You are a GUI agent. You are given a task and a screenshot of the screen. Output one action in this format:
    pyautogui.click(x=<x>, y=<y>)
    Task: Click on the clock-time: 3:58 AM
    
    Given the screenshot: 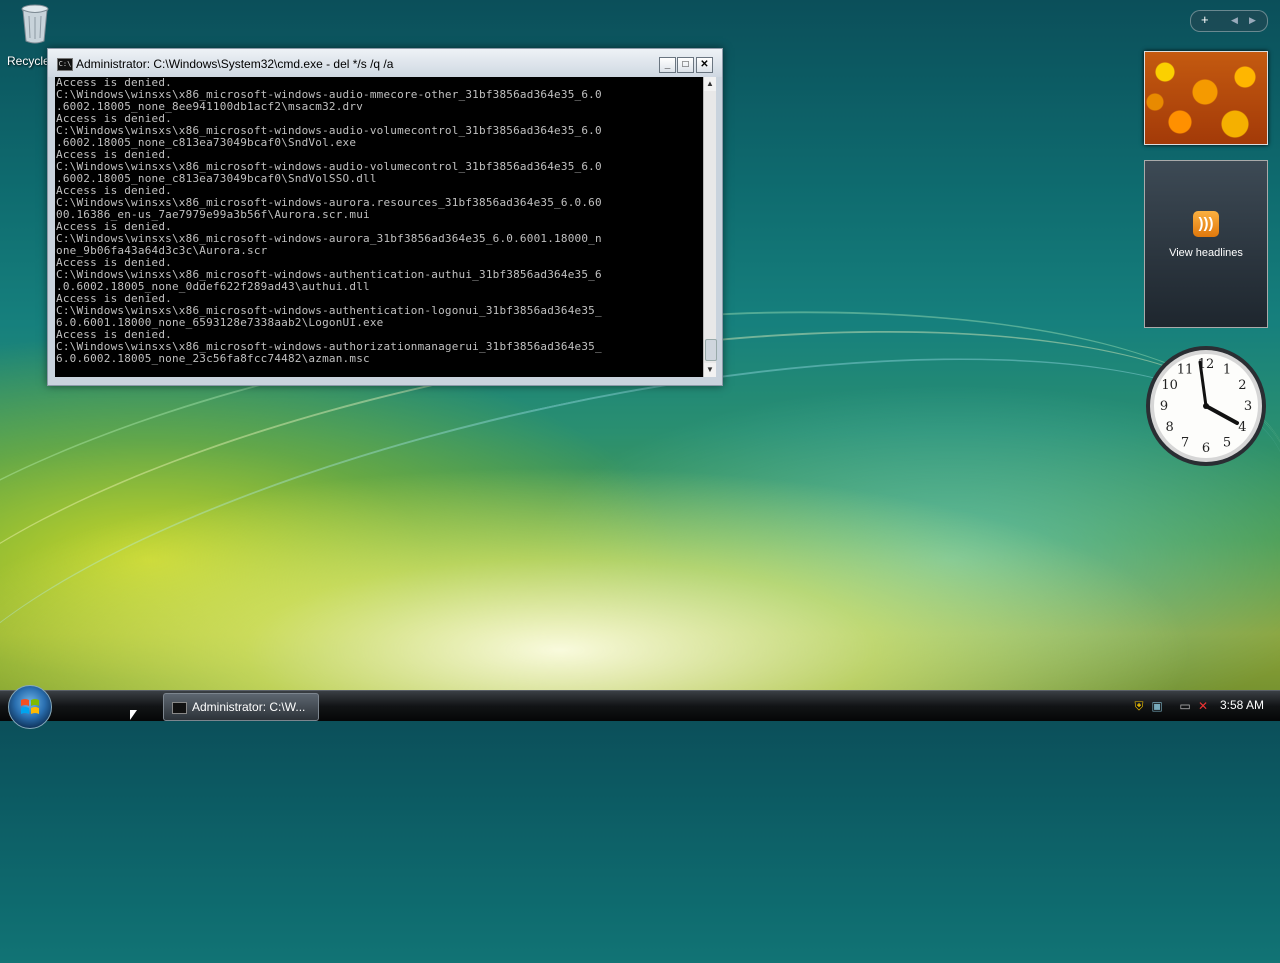 What is the action you would take?
    pyautogui.click(x=1242, y=705)
    